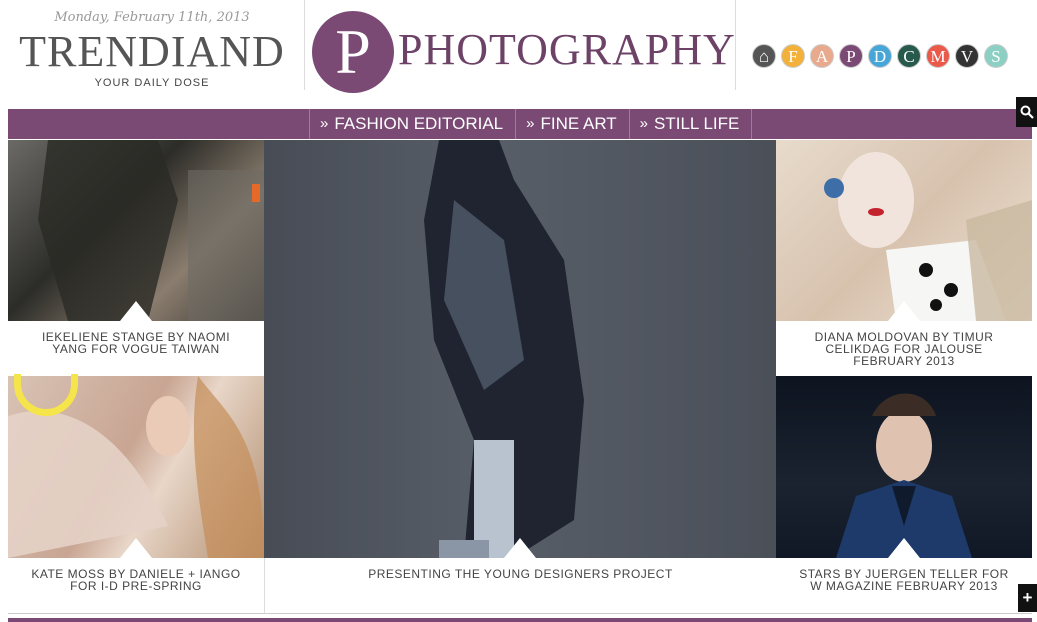 The image size is (1037, 622). I want to click on section-title: PHOTOGRAPHY, so click(567, 49).